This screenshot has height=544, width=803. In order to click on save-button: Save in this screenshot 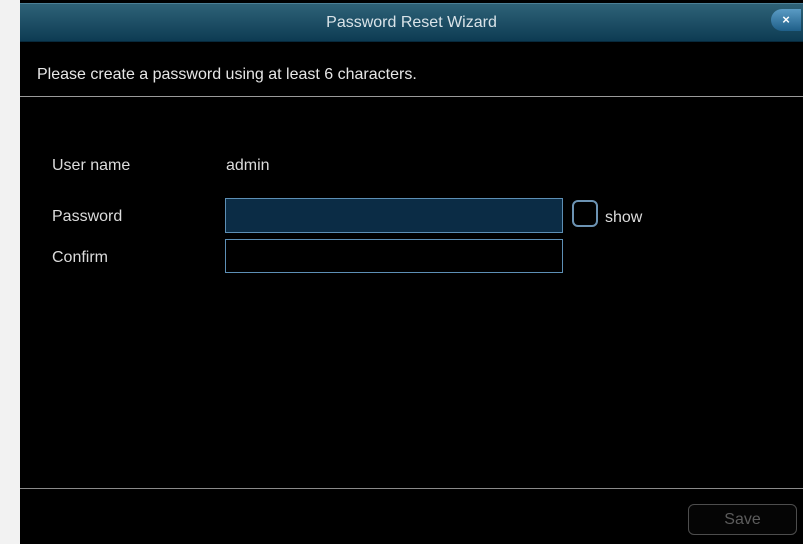, I will do `click(742, 519)`.